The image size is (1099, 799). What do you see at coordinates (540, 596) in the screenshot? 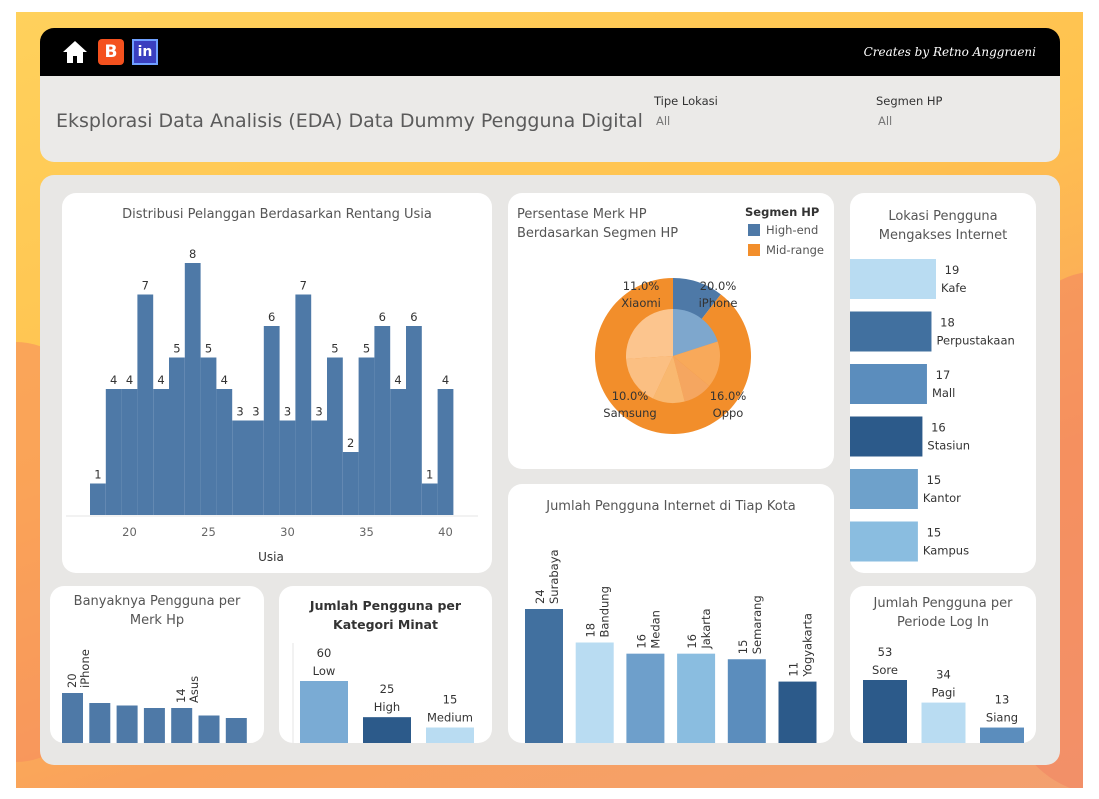
I see `bar-value-label: 24` at bounding box center [540, 596].